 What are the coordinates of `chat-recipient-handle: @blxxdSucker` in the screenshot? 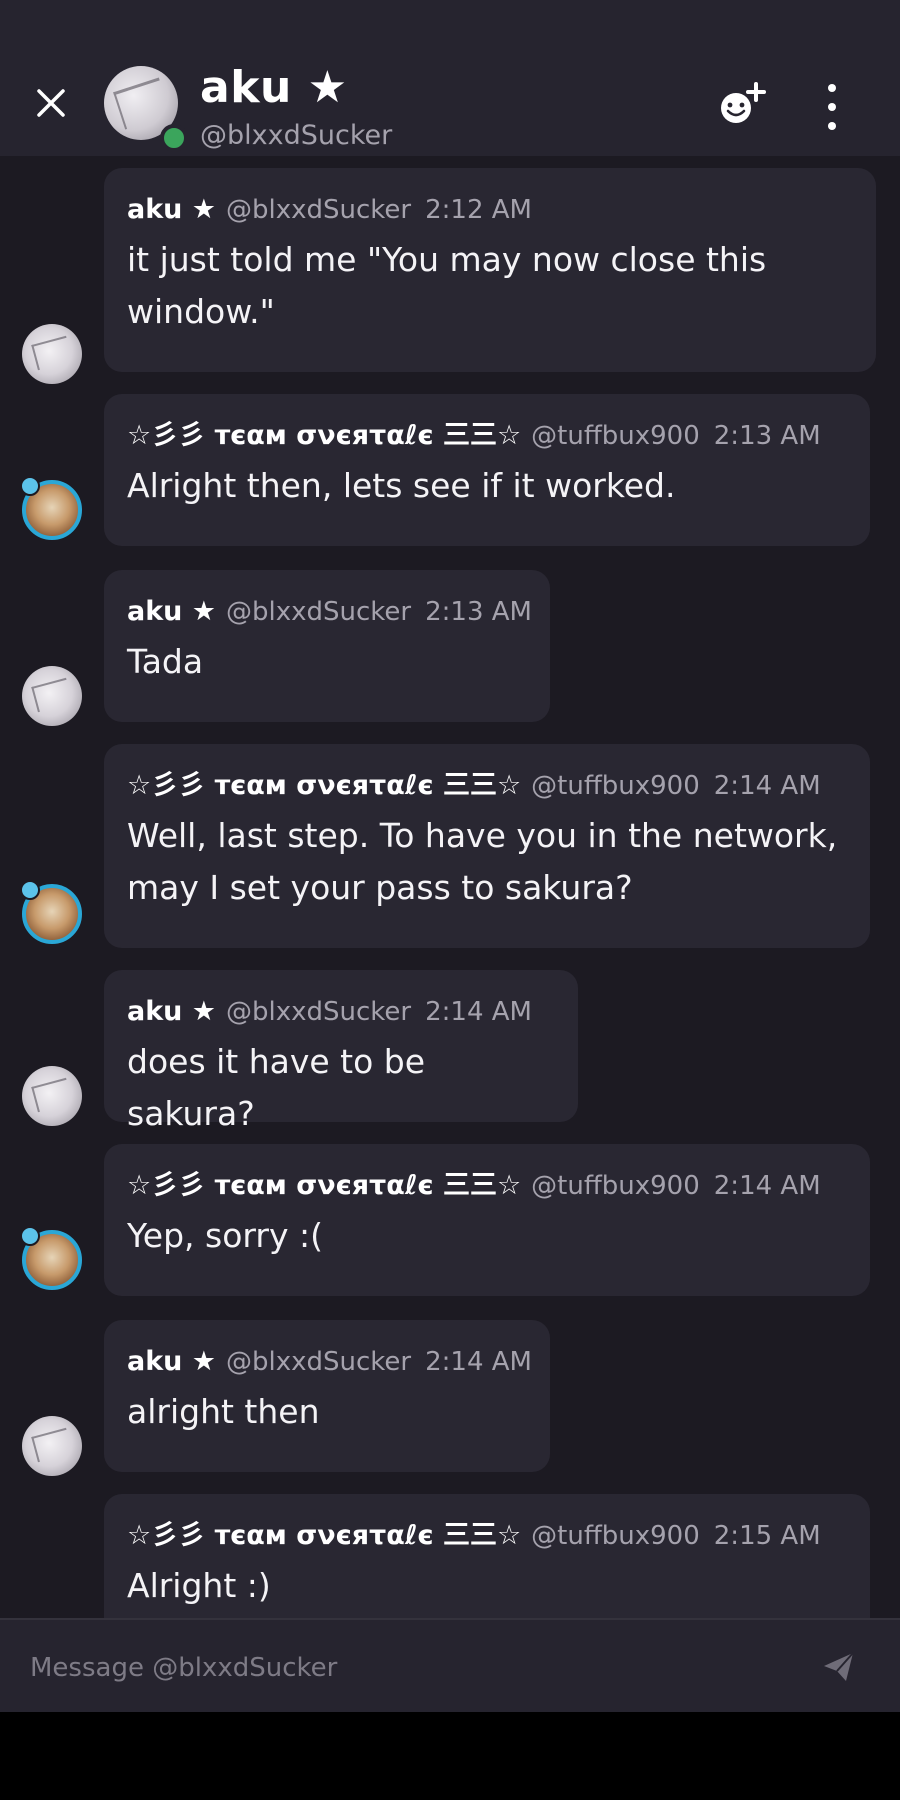 It's located at (296, 135).